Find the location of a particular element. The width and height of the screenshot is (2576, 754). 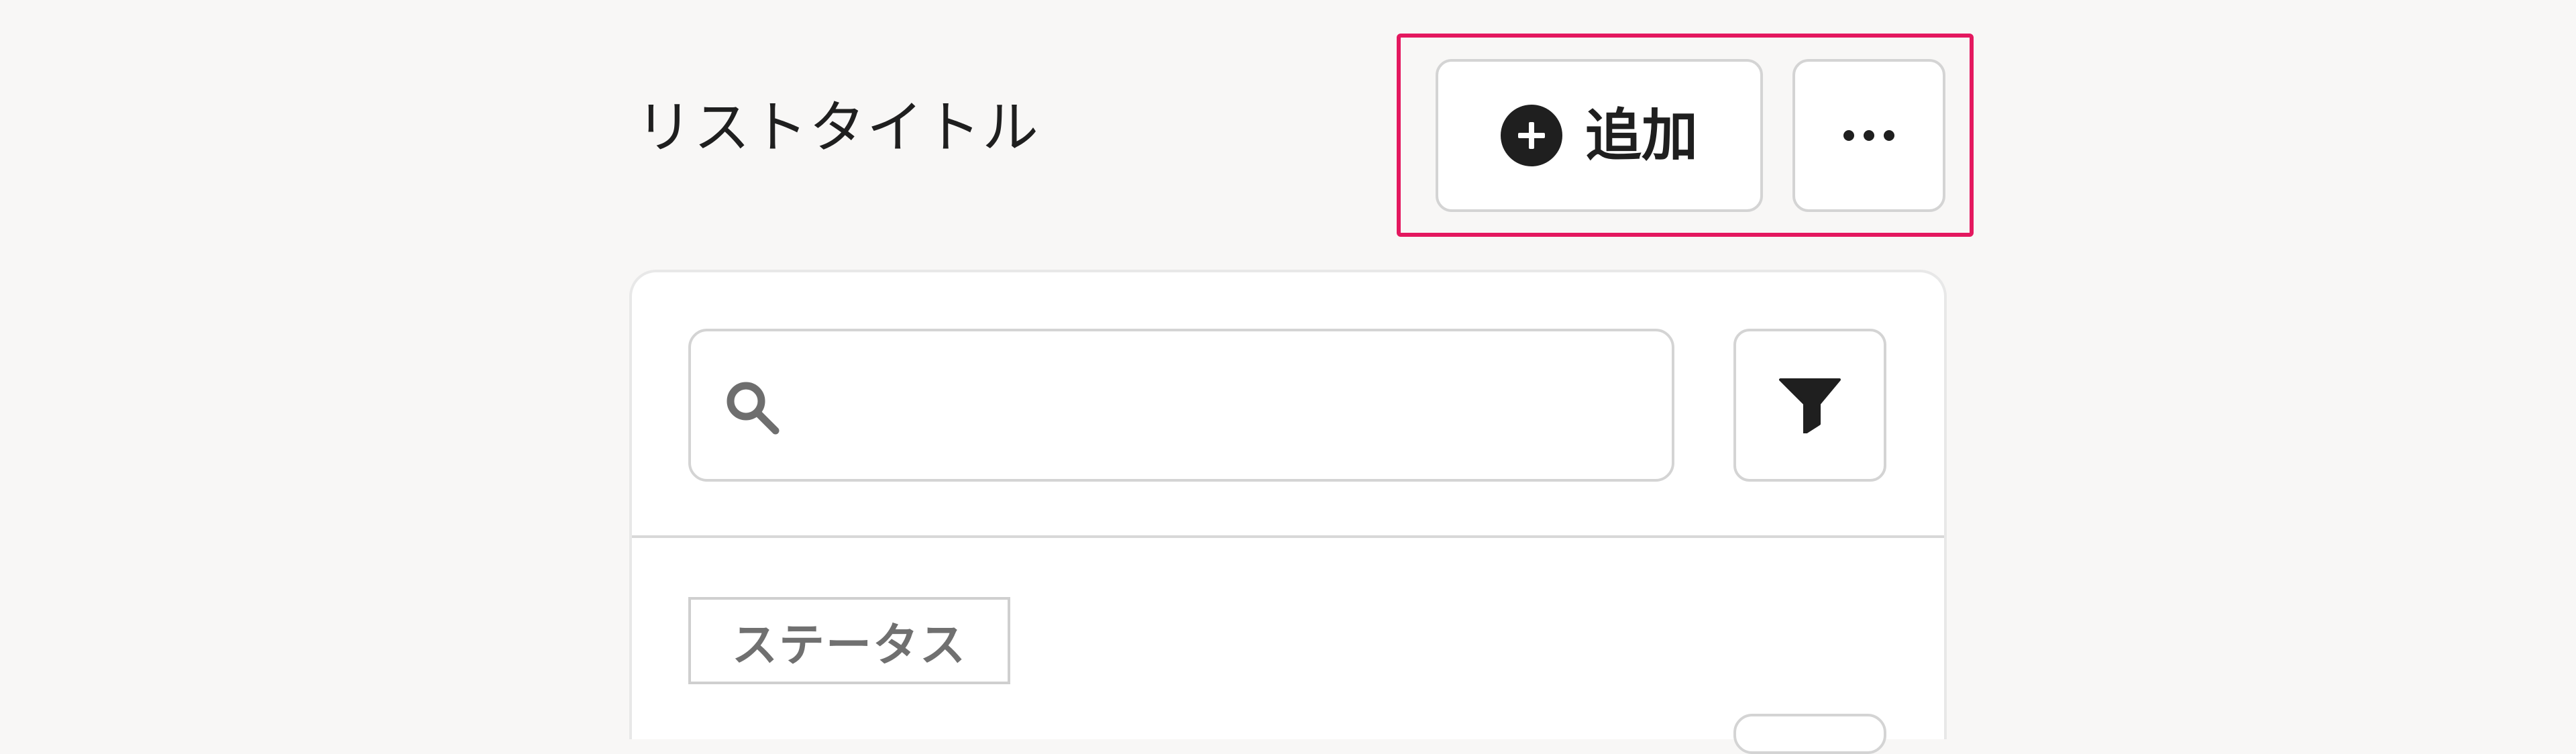

add-button: 追加 is located at coordinates (1599, 136).